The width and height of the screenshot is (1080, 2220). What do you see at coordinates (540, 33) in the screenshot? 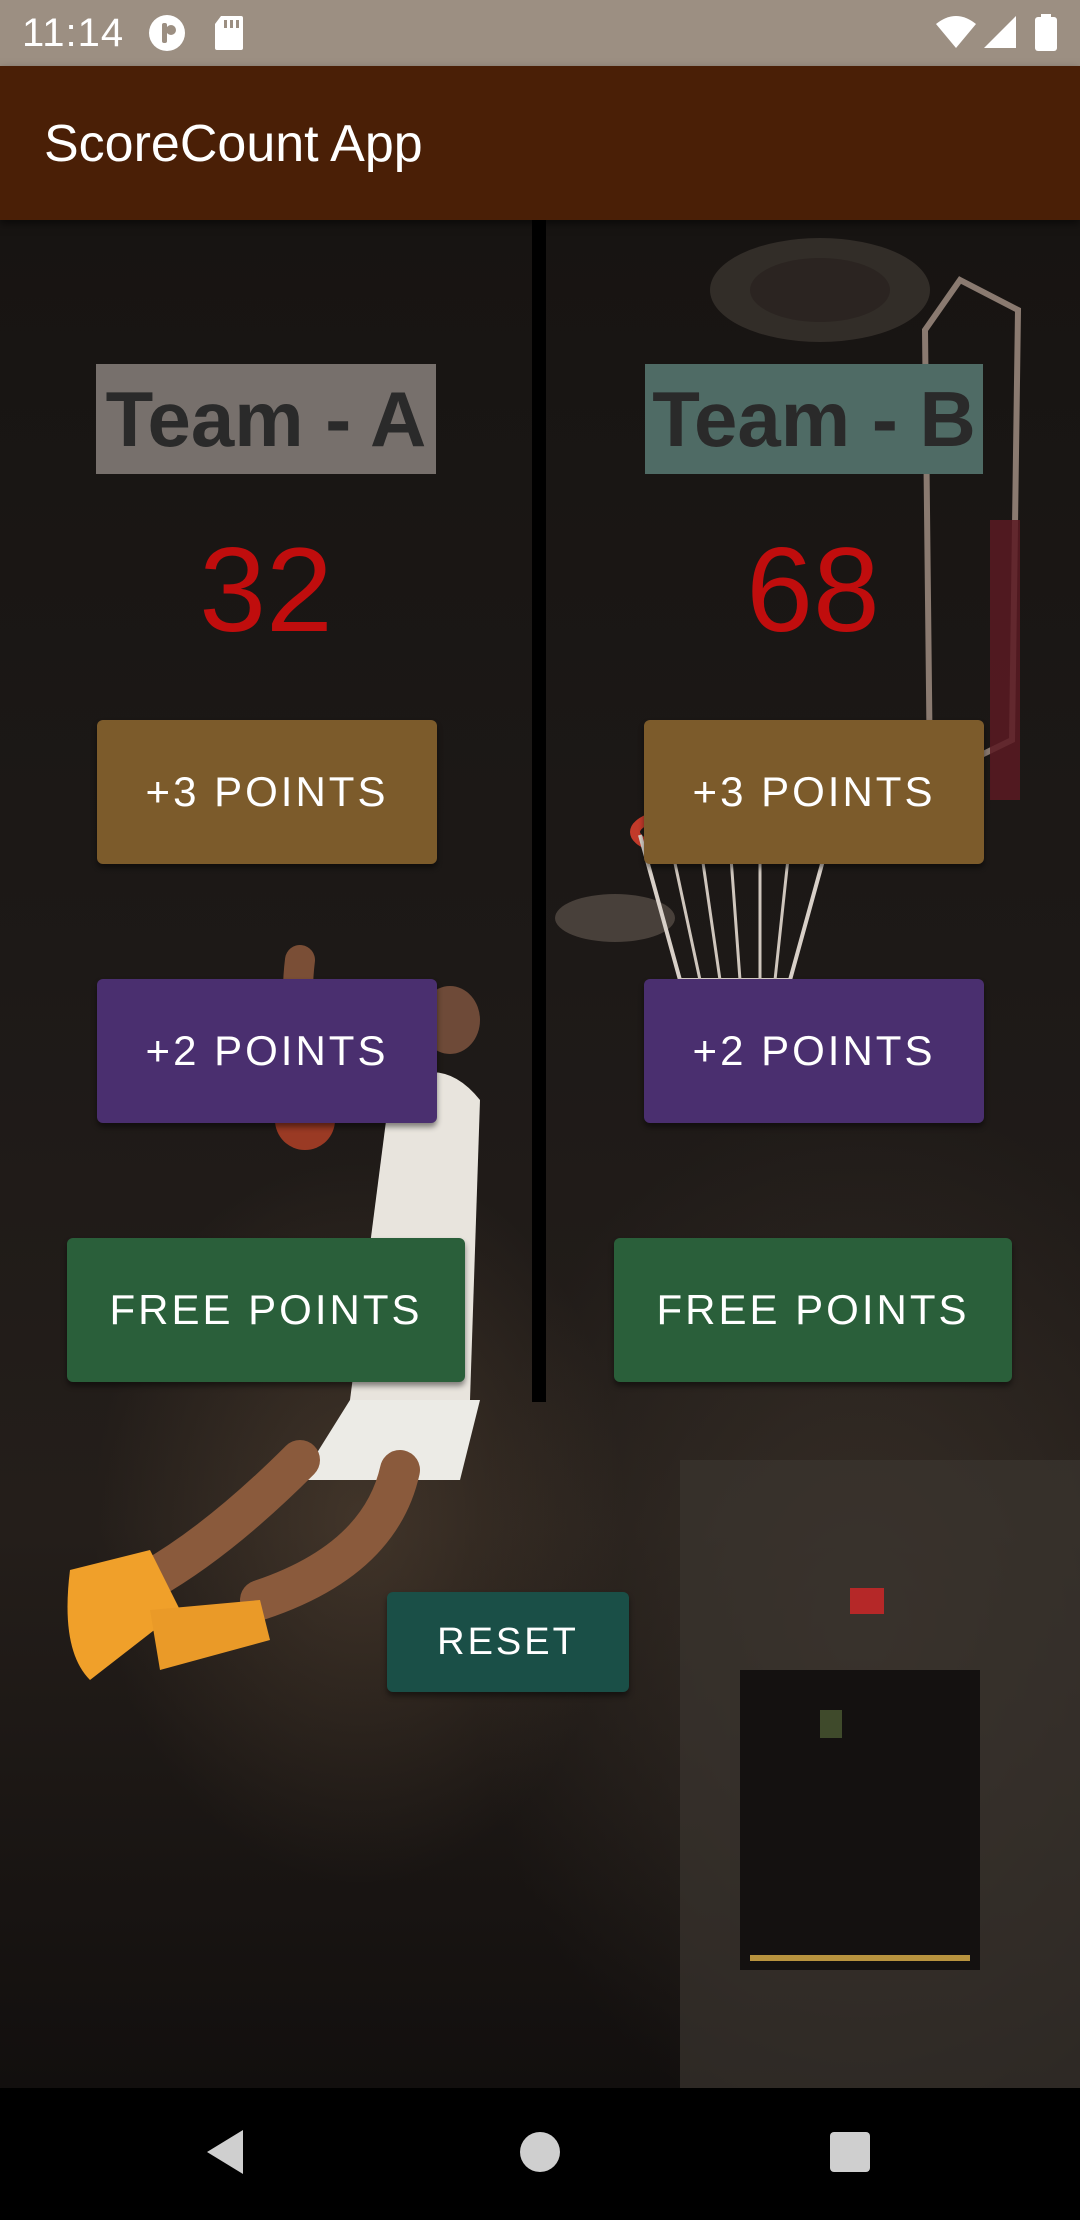
I see `status-bar: 11:14` at bounding box center [540, 33].